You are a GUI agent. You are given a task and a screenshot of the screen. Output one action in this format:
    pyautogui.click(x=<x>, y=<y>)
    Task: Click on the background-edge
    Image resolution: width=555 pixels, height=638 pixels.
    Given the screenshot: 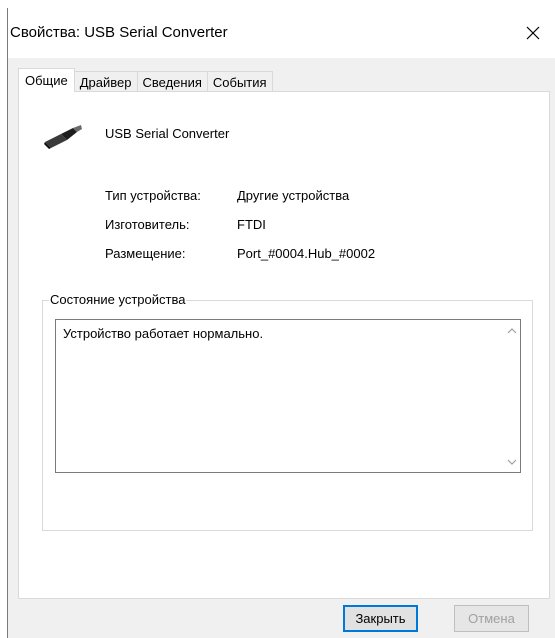 What is the action you would take?
    pyautogui.click(x=3, y=319)
    